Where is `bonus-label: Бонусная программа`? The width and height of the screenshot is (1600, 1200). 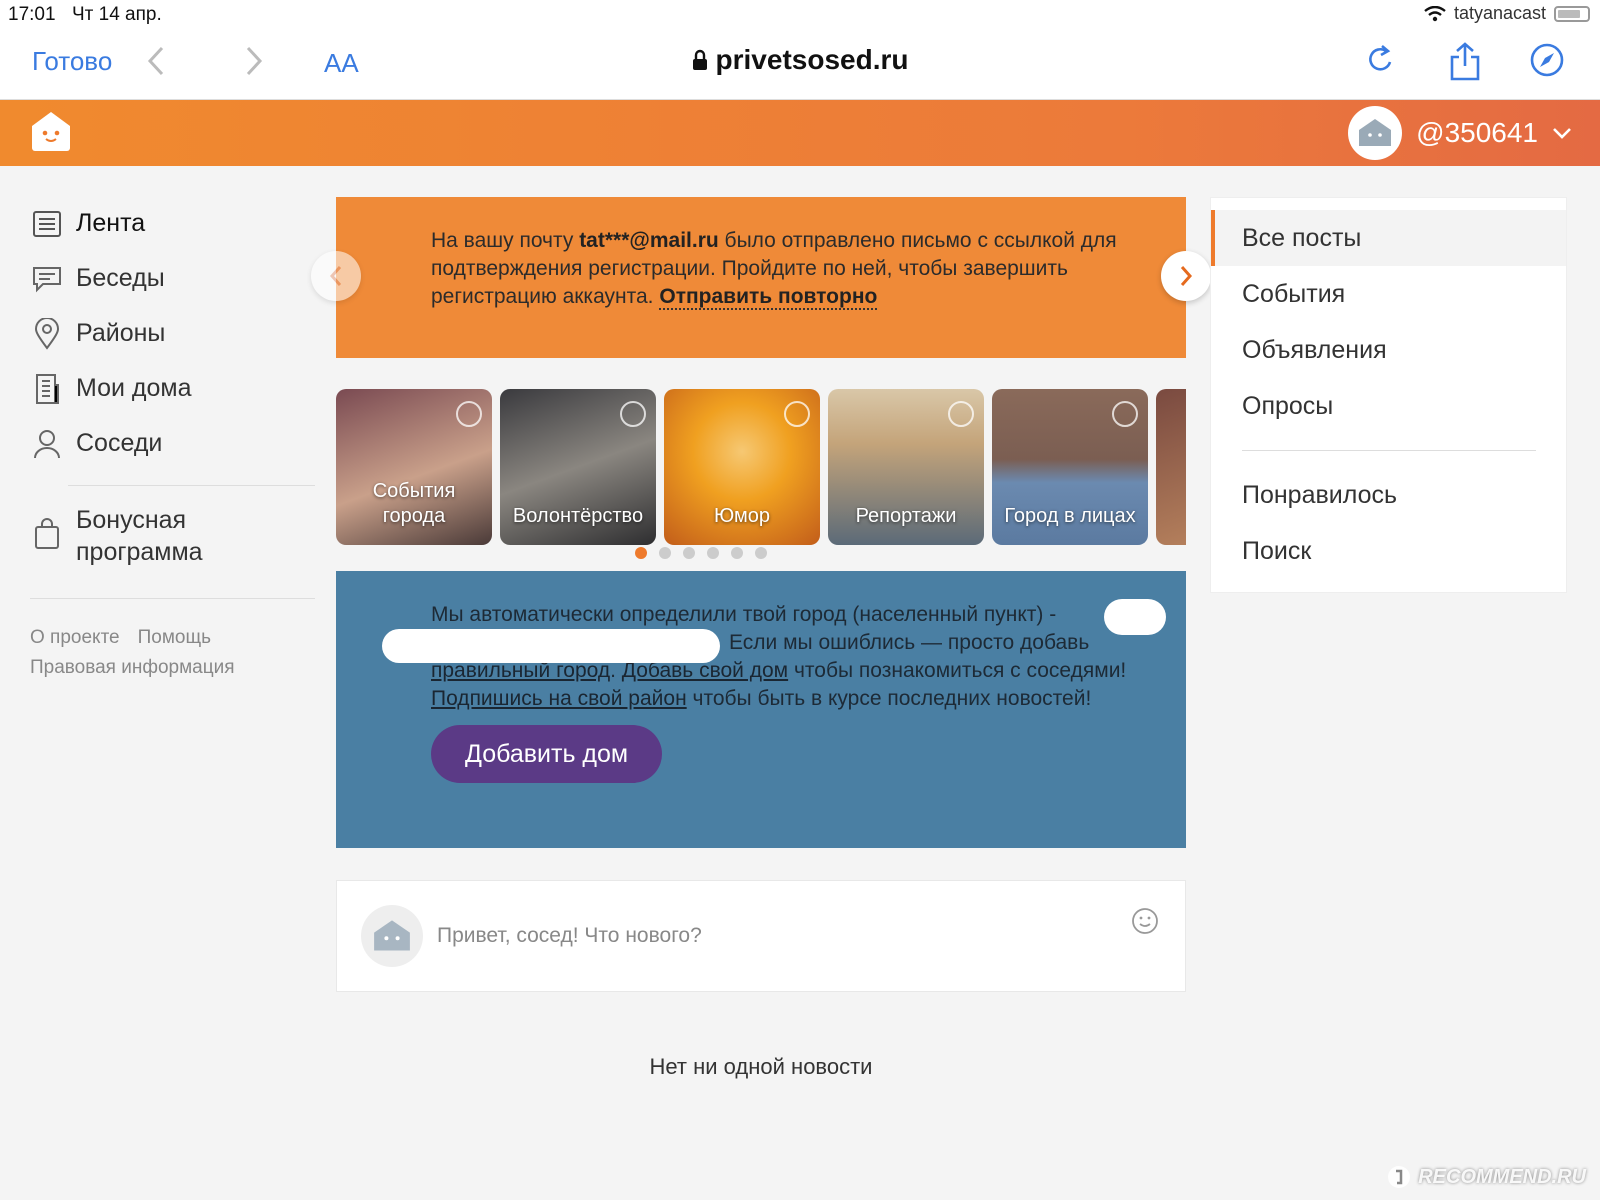 bonus-label: Бонусная программа is located at coordinates (139, 536).